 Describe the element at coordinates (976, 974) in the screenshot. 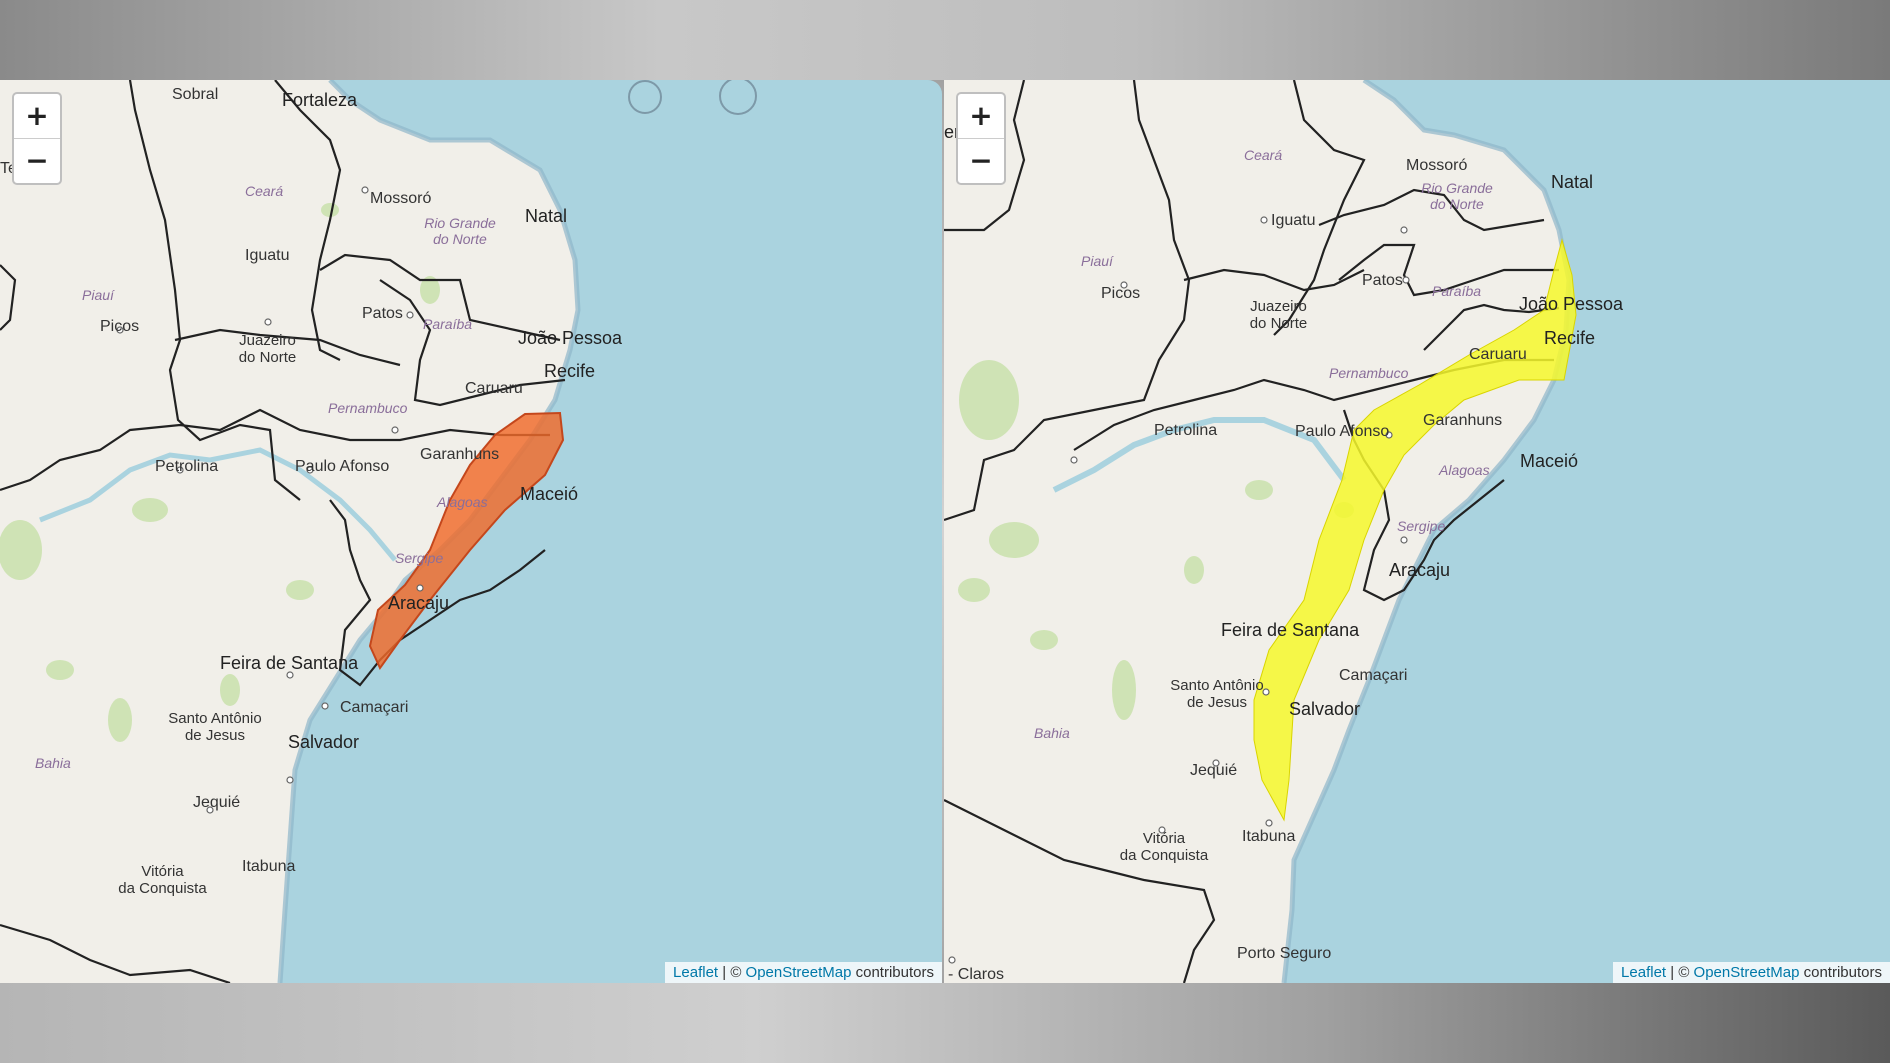

I see `city-label: - Claros` at that location.